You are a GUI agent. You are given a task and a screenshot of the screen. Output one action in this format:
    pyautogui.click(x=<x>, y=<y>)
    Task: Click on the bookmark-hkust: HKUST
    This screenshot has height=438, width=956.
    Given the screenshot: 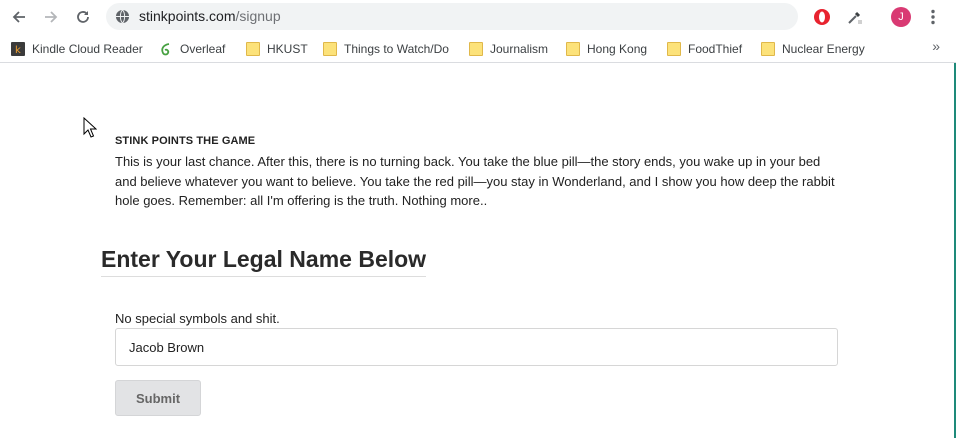 What is the action you would take?
    pyautogui.click(x=277, y=49)
    